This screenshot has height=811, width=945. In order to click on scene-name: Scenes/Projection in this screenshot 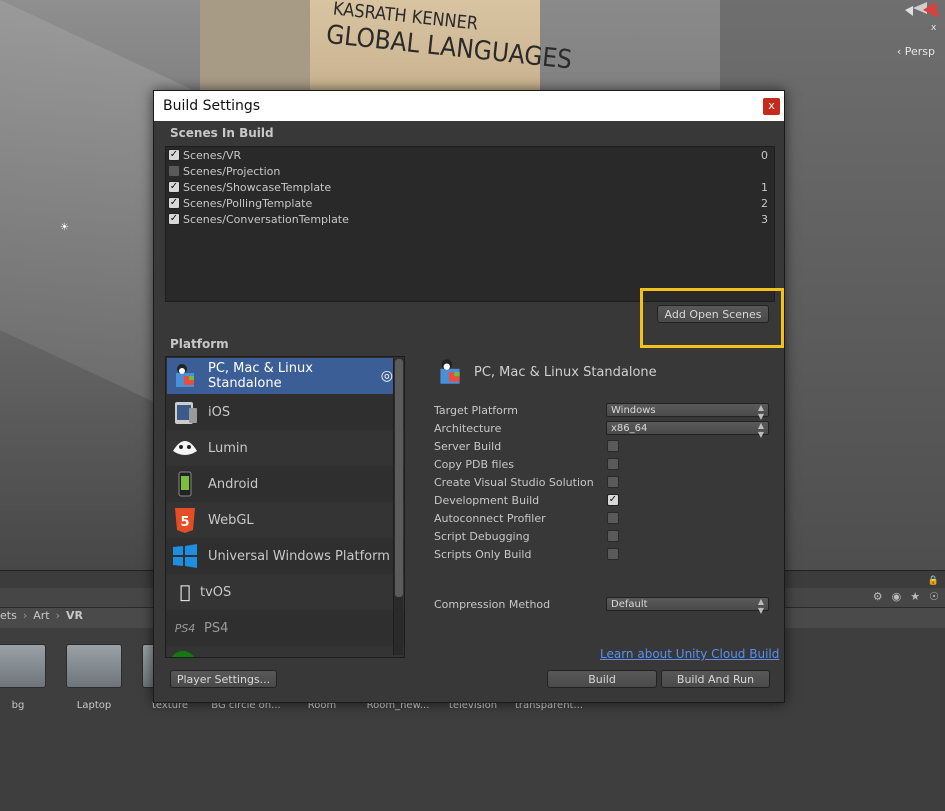, I will do `click(232, 171)`.